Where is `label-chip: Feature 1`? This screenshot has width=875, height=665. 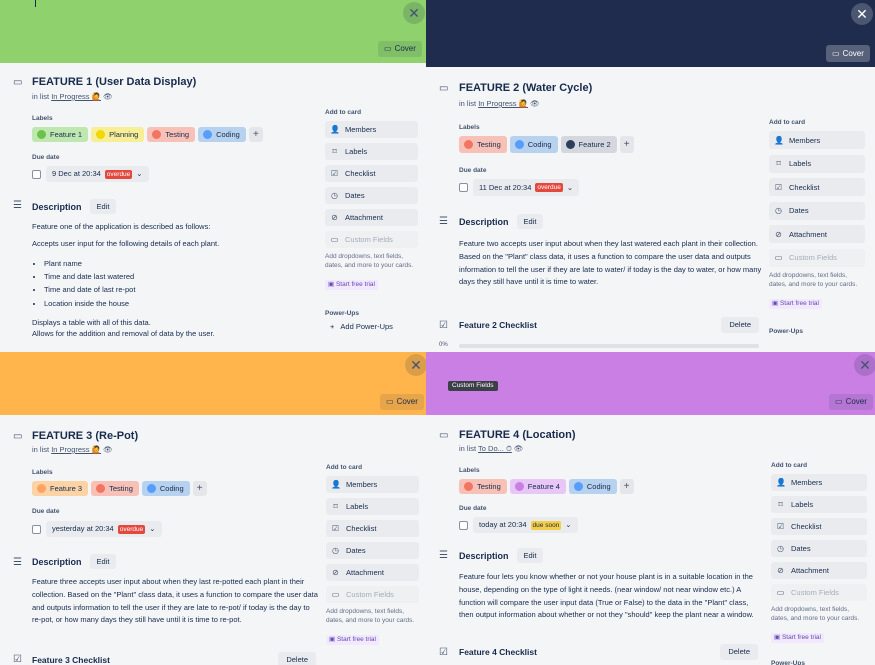
label-chip: Feature 1 is located at coordinates (60, 134).